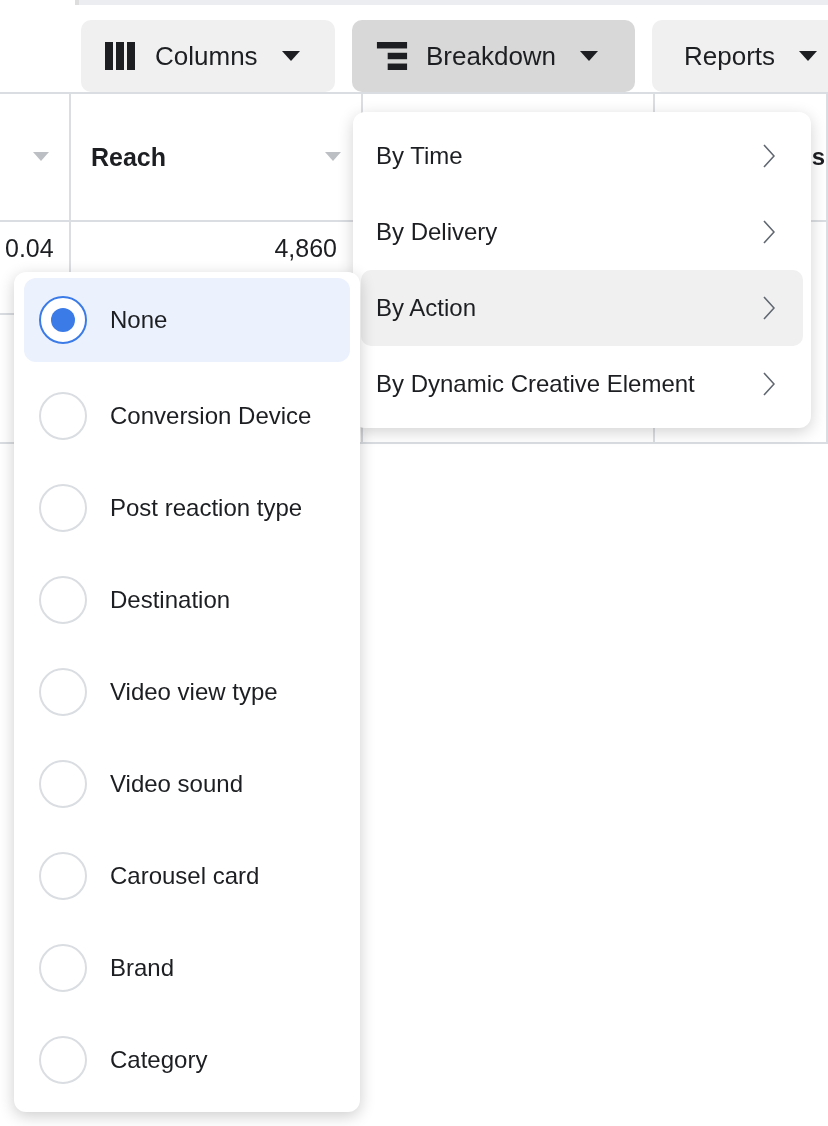 The image size is (828, 1126). Describe the element at coordinates (29, 248) in the screenshot. I see `table-cell: 0.04` at that location.